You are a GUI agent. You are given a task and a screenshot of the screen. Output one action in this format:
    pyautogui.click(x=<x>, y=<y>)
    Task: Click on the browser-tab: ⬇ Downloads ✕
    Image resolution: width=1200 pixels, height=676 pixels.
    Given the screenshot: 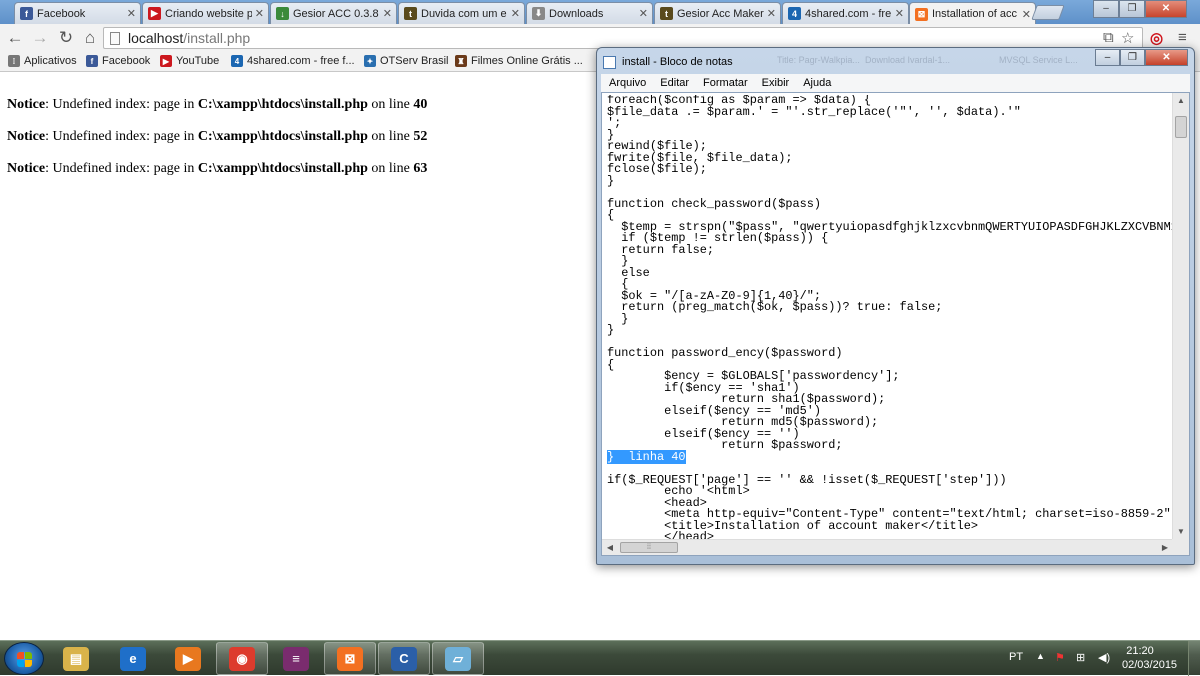 What is the action you would take?
    pyautogui.click(x=589, y=13)
    